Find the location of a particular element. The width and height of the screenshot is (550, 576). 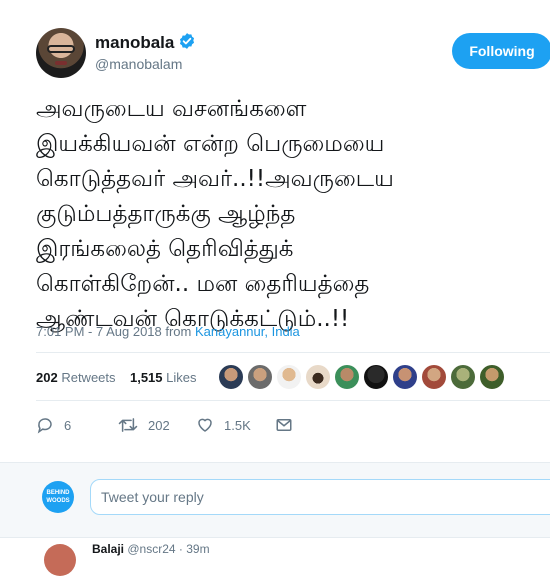

reply-button: 6 is located at coordinates (53, 425).